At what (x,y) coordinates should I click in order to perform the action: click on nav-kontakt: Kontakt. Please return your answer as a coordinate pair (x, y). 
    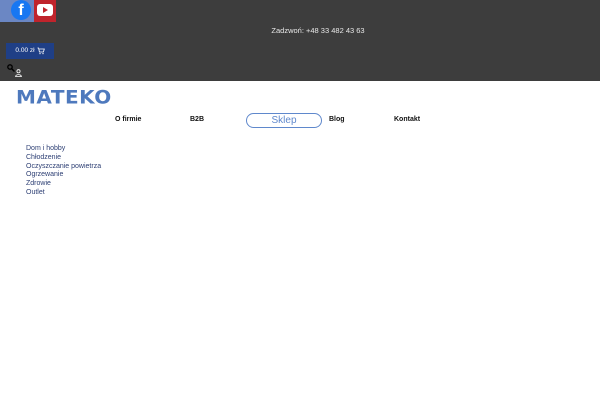
    Looking at the image, I should click on (407, 120).